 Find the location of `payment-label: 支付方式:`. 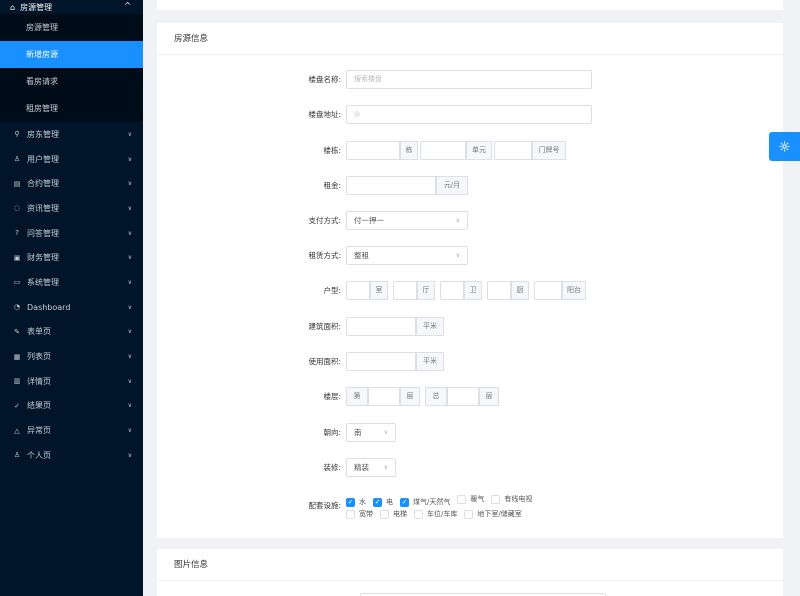

payment-label: 支付方式: is located at coordinates (324, 220).